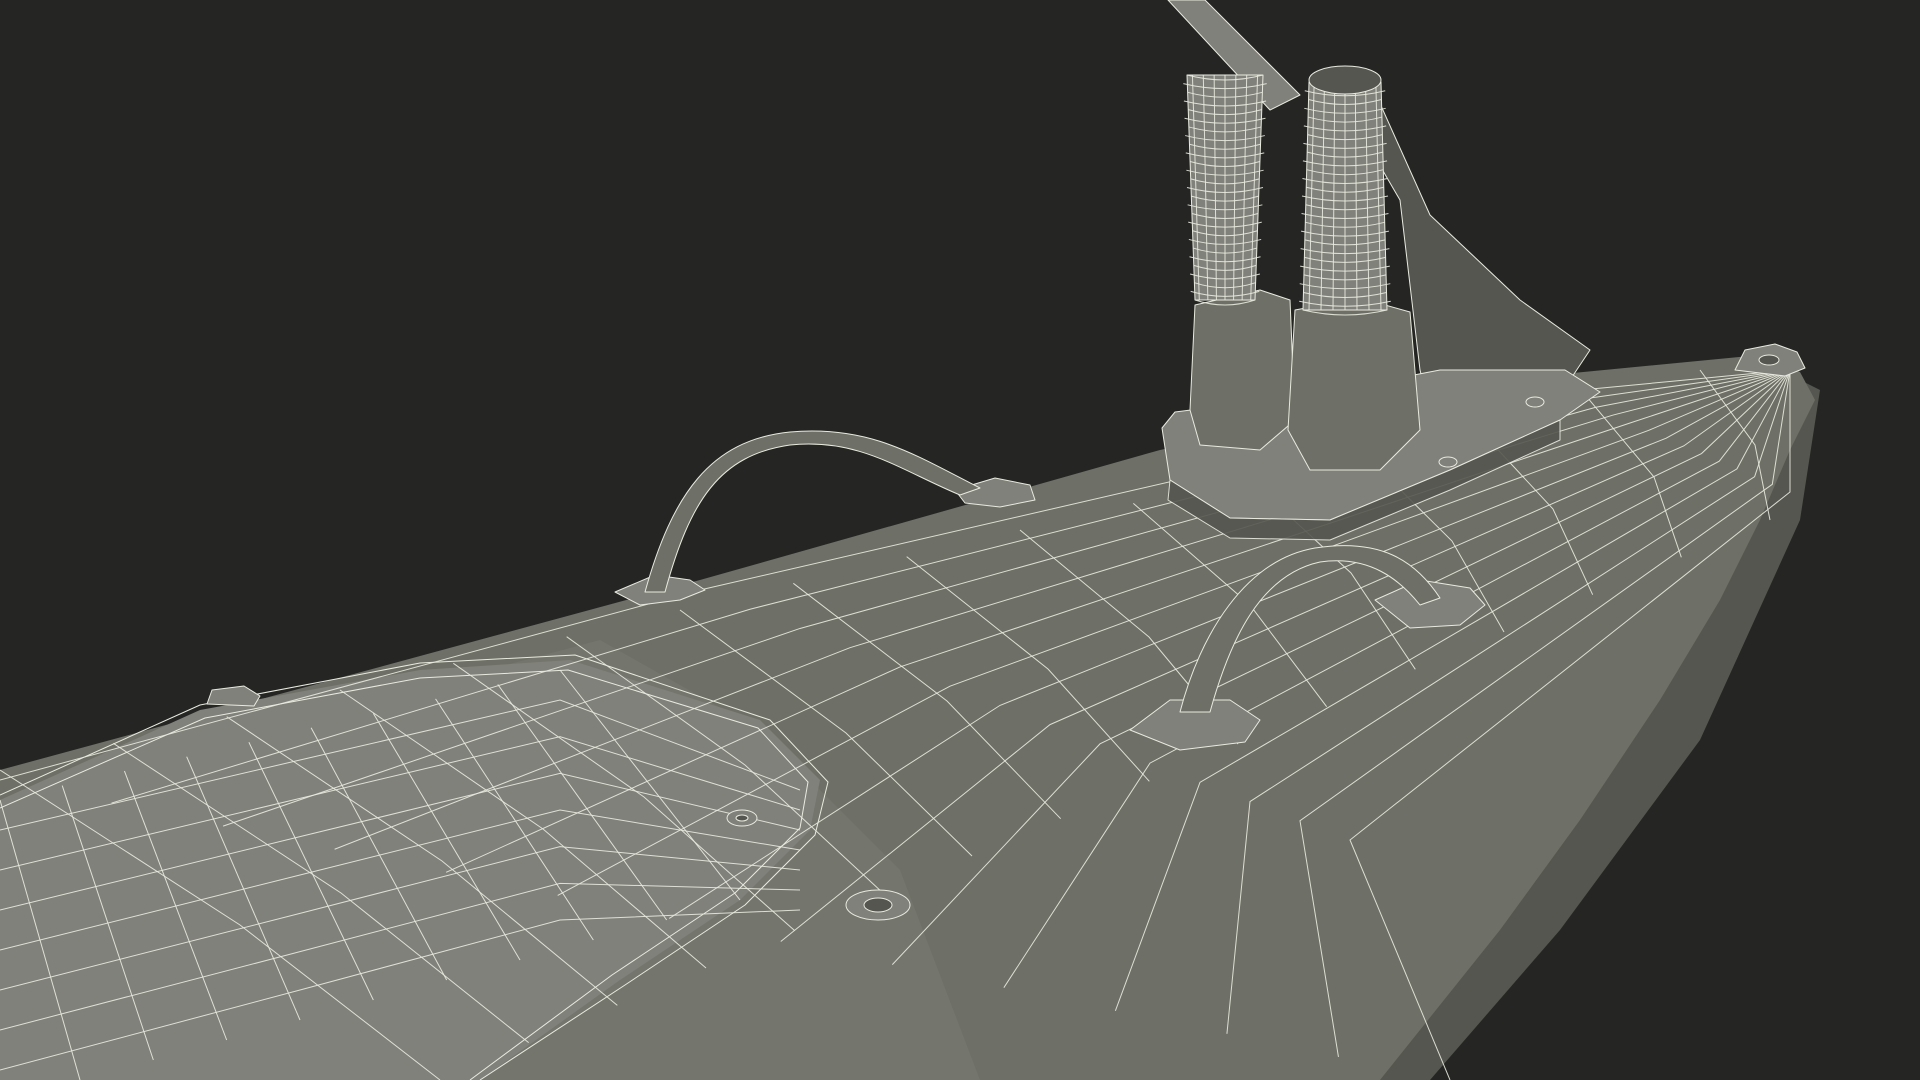 The image size is (1920, 1080). What do you see at coordinates (878, 905) in the screenshot?
I see `deck-eyelet` at bounding box center [878, 905].